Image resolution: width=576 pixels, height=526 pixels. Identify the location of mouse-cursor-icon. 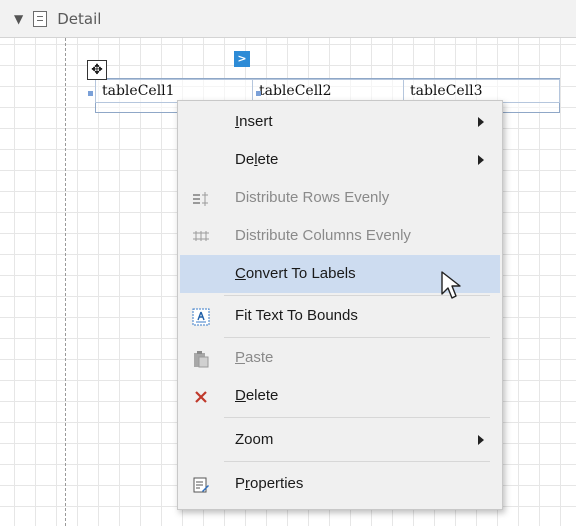
(451, 285).